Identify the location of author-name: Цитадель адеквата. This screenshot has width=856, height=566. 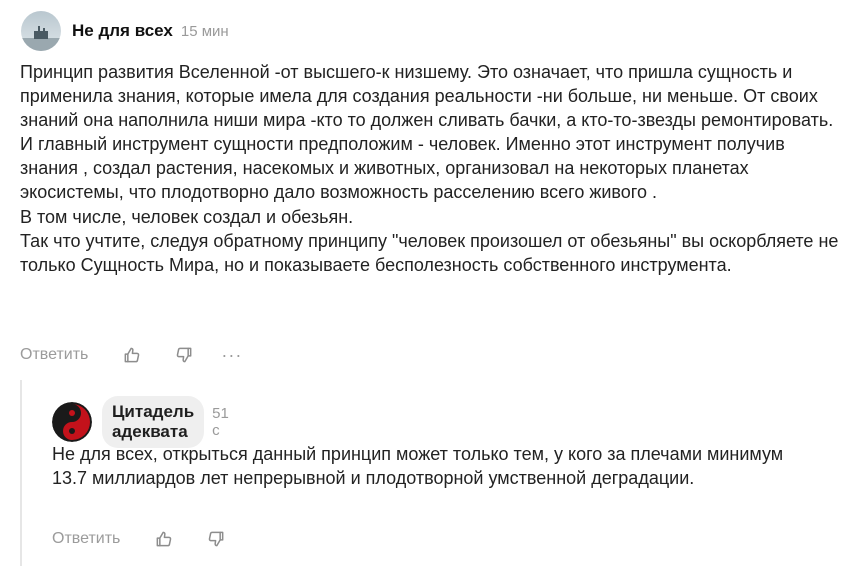
(153, 422).